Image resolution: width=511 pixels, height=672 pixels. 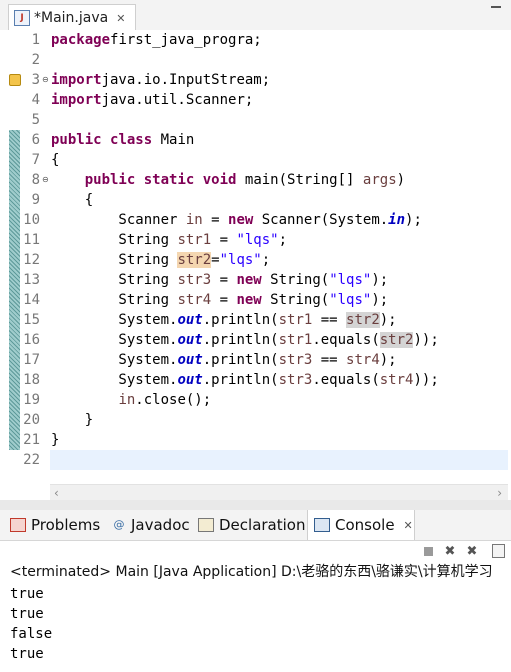 I want to click on tab-title: *Main.java, so click(x=71, y=18).